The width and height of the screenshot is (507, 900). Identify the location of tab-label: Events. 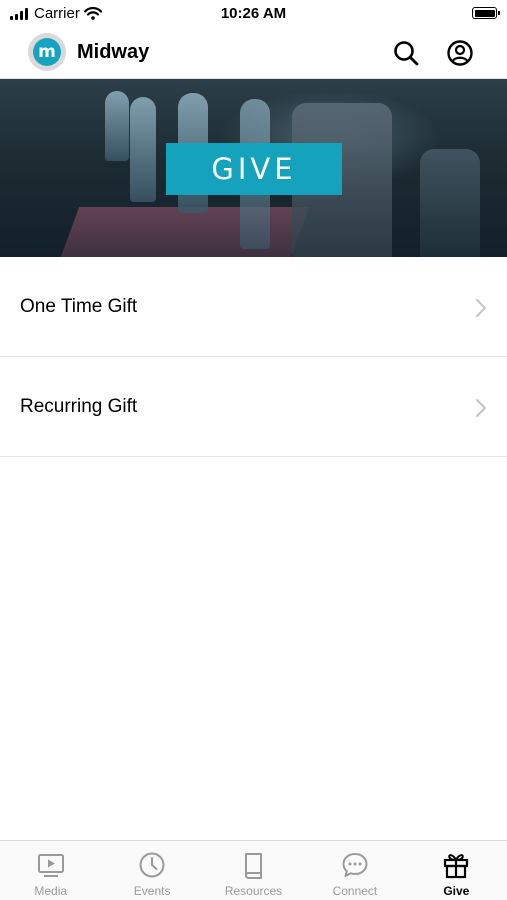
(152, 891).